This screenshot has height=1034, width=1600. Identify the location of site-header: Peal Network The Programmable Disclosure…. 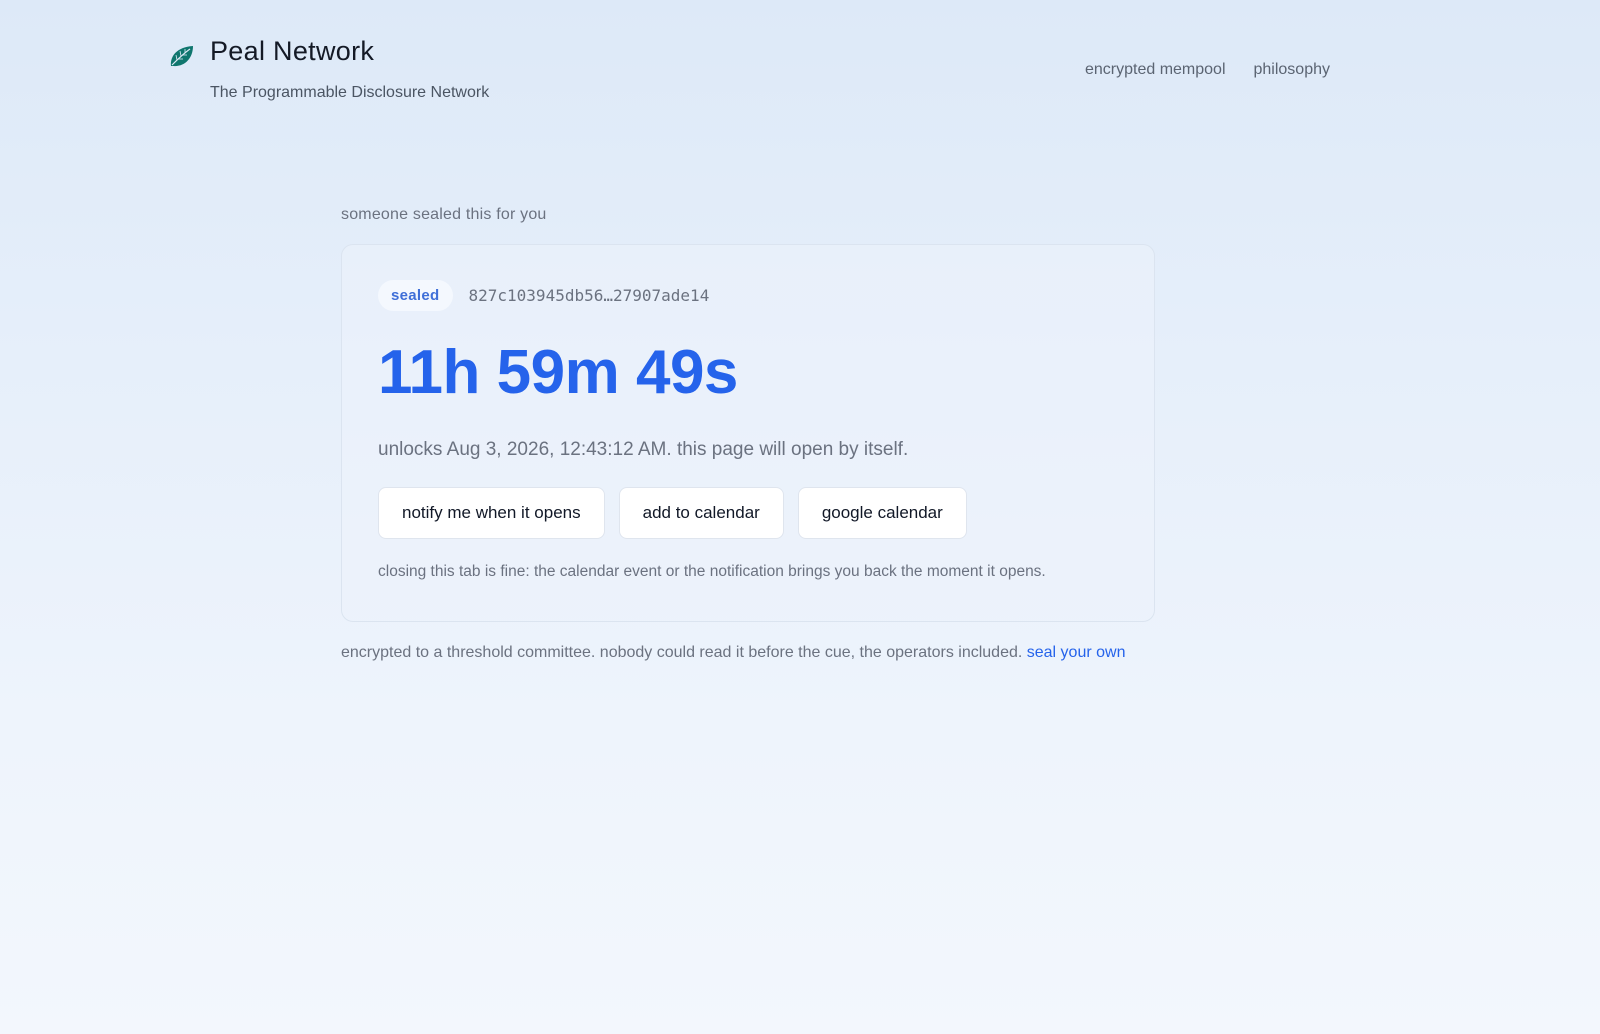
(749, 76).